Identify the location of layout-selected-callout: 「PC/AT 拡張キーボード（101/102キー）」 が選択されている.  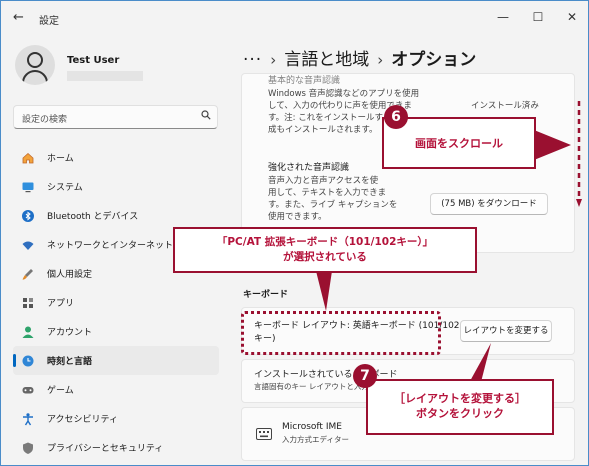
(325, 250).